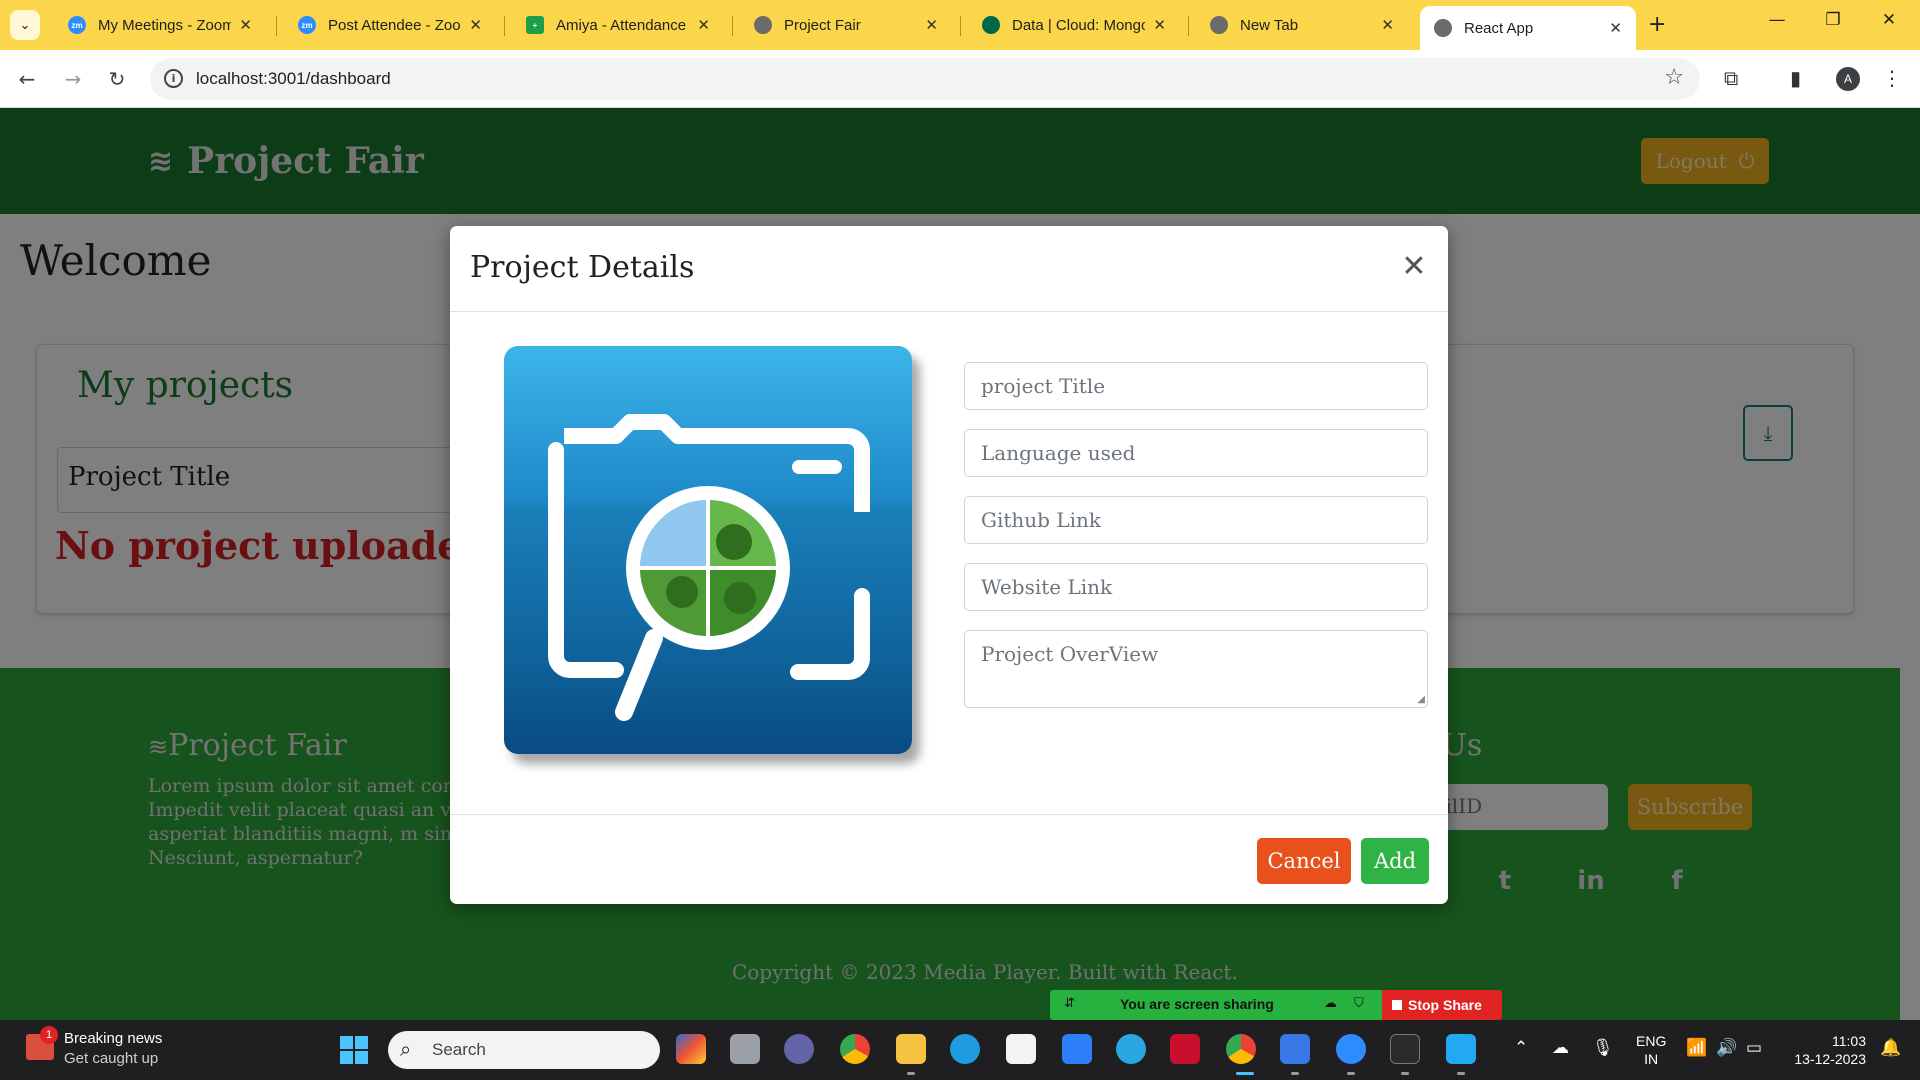  What do you see at coordinates (925, 79) in the screenshot?
I see `address-bar: i localhost:3001/dashboard ☆` at bounding box center [925, 79].